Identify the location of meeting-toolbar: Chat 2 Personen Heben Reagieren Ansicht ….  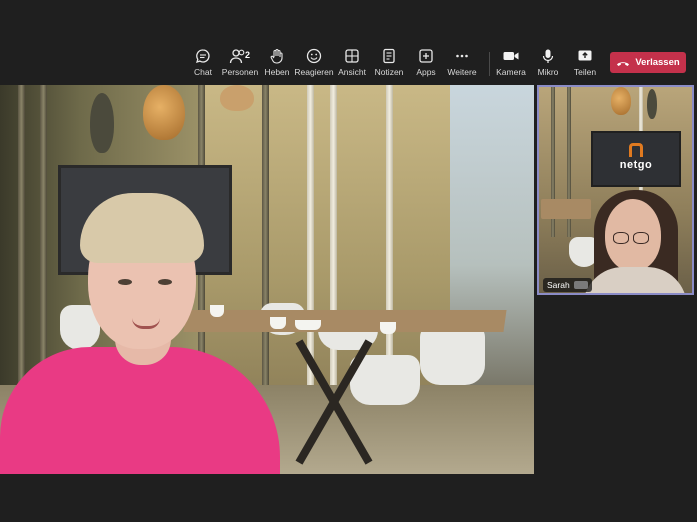
(348, 61).